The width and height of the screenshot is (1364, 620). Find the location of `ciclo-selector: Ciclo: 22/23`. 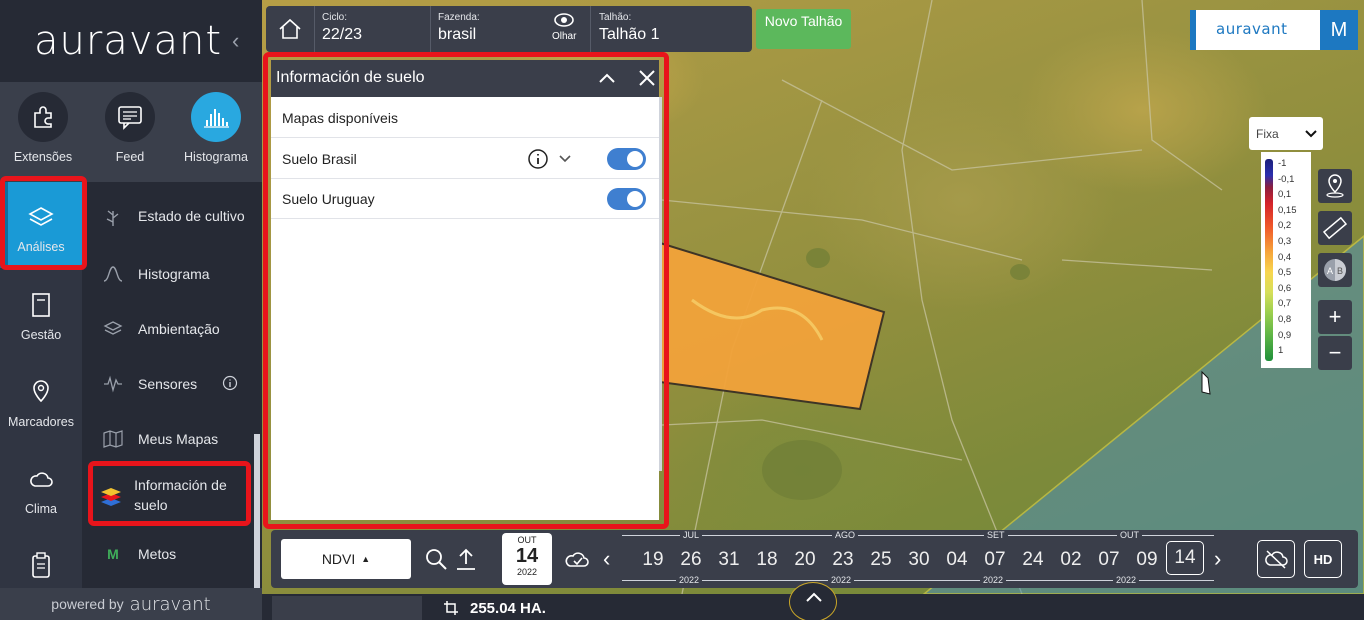

ciclo-selector: Ciclo: 22/23 is located at coordinates (342, 28).